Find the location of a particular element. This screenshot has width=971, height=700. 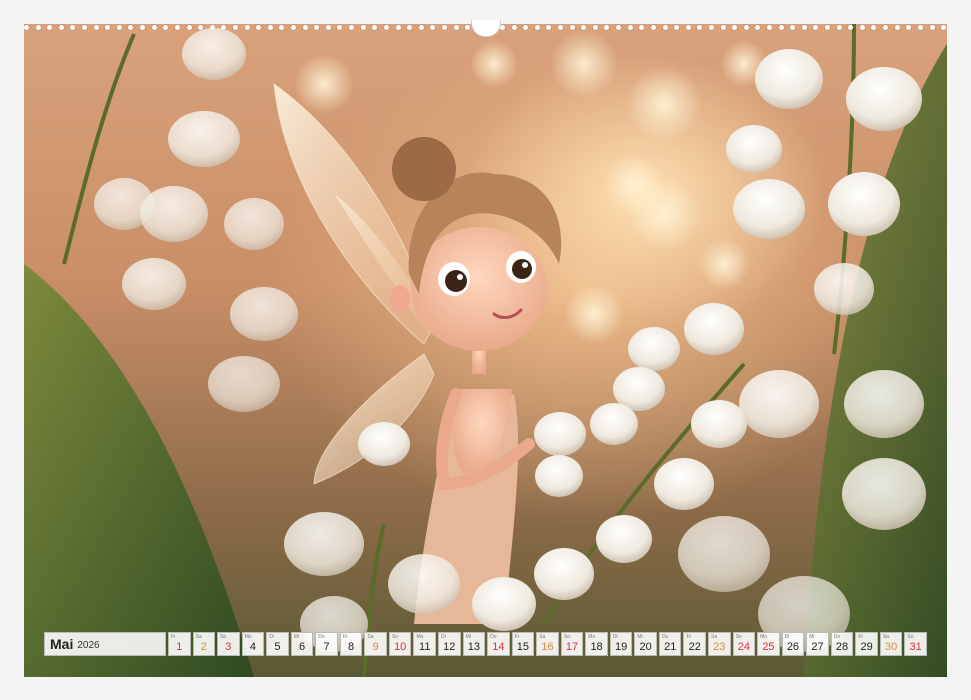

day-number: 15 is located at coordinates (523, 647).